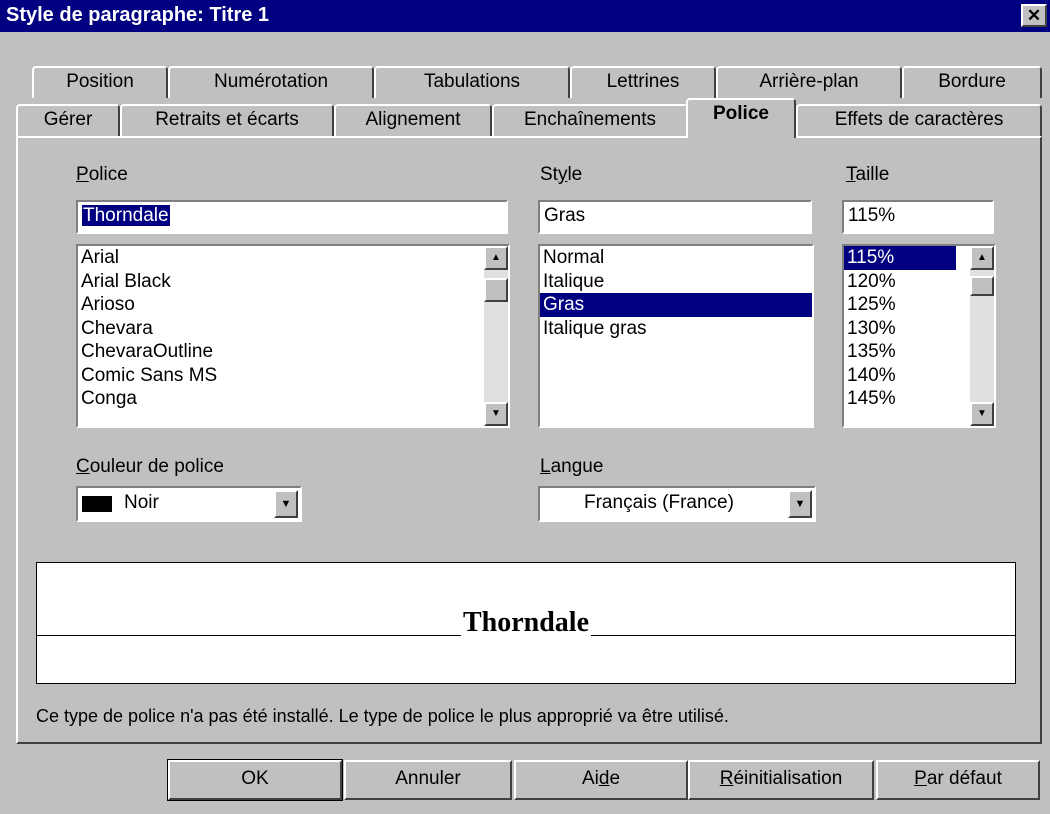 This screenshot has height=814, width=1050. I want to click on style-list-item: Normal, so click(676, 258).